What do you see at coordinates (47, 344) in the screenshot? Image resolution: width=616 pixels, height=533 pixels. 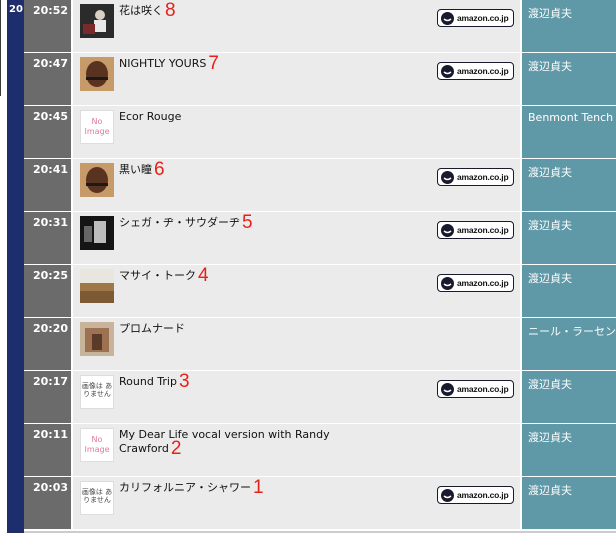 I see `time-cell: 20:20` at bounding box center [47, 344].